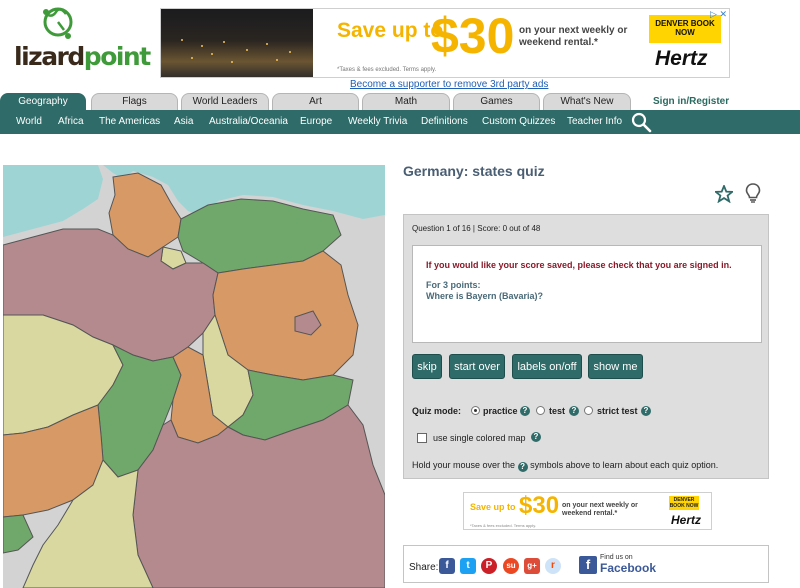 The image size is (800, 588). I want to click on ad-small-book-button: DENVER BOOK NOW, so click(684, 503).